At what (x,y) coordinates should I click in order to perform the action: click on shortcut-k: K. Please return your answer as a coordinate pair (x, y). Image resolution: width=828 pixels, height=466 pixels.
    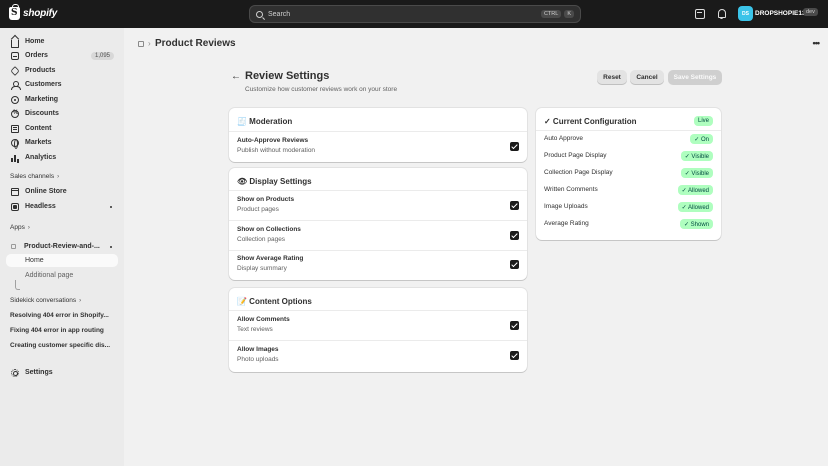
    Looking at the image, I should click on (569, 14).